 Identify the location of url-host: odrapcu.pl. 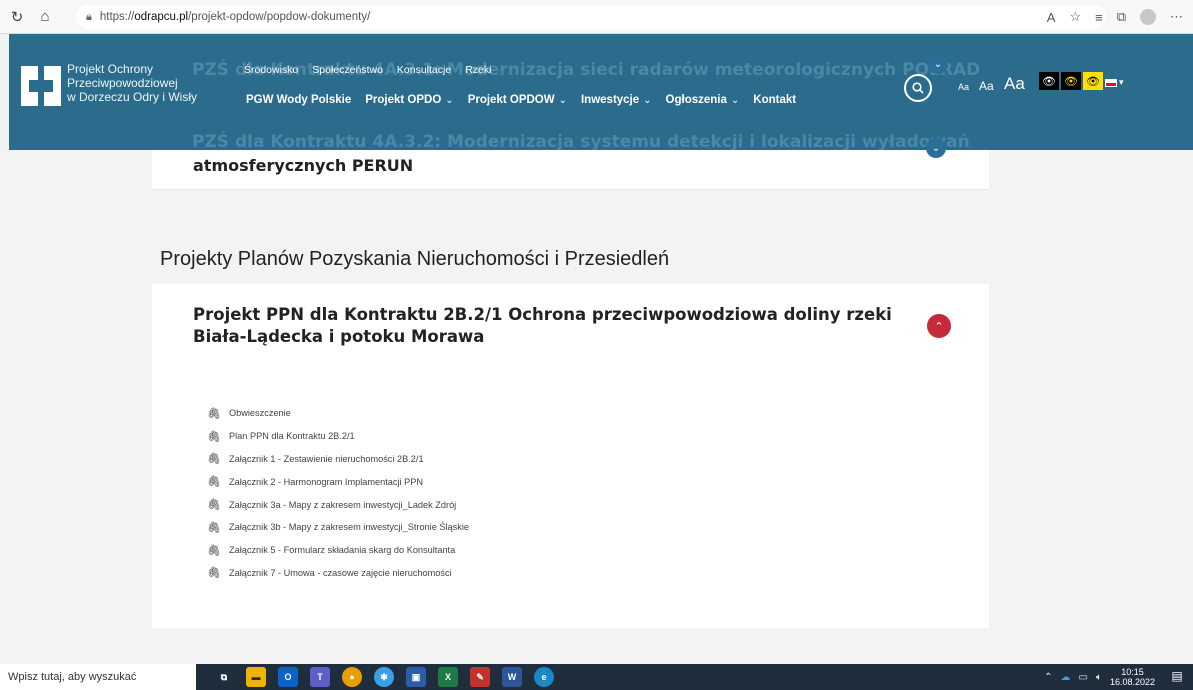
(161, 17).